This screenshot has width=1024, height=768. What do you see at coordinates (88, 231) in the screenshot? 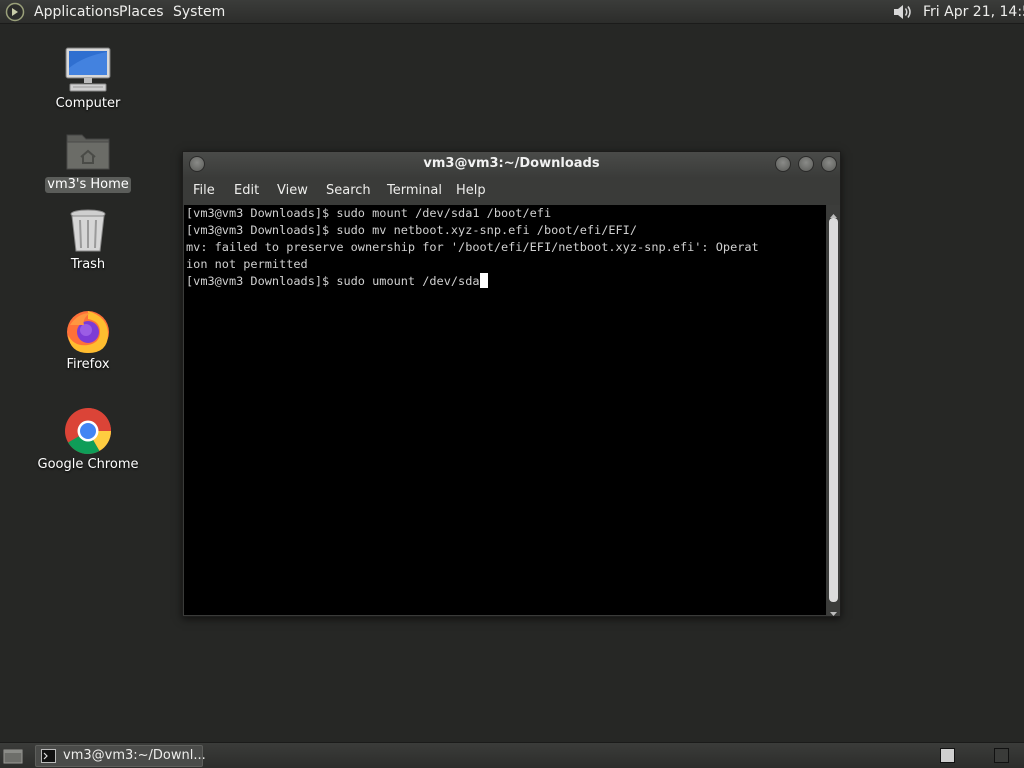
I see `trash-icon` at bounding box center [88, 231].